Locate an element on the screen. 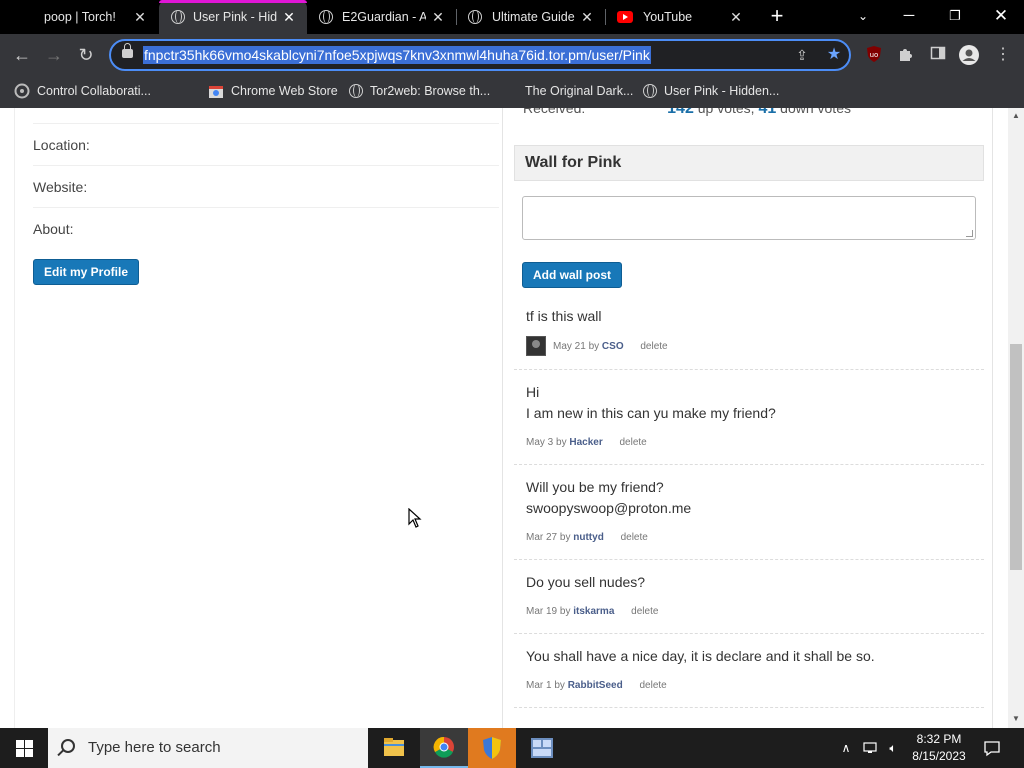 The image size is (1024, 768). tab-user-pink: User Pink - Hidden ✕ is located at coordinates (233, 17).